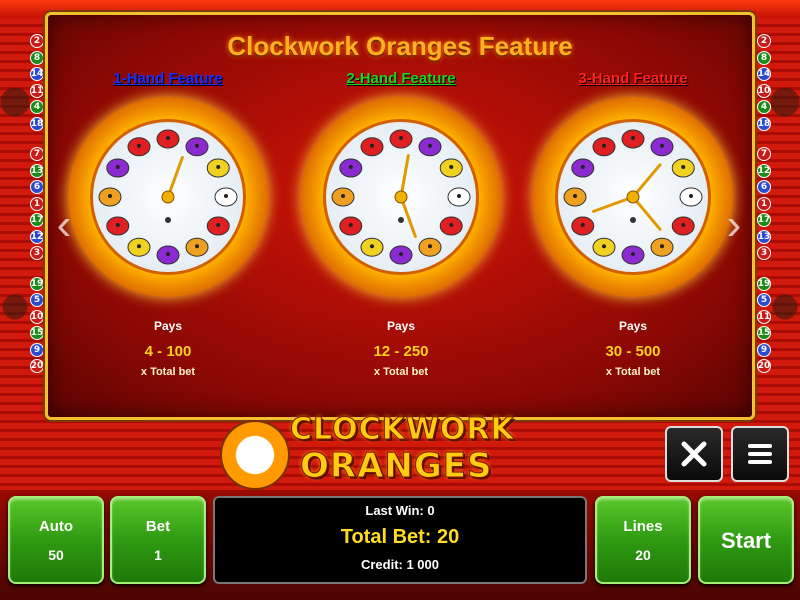  I want to click on menu-icon, so click(760, 454).